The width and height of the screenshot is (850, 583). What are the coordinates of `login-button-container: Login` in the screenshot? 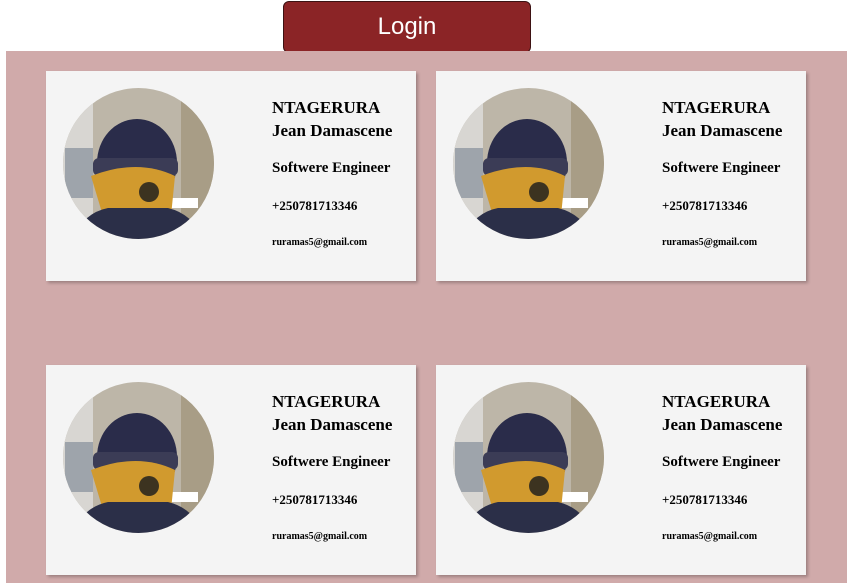 It's located at (407, 27).